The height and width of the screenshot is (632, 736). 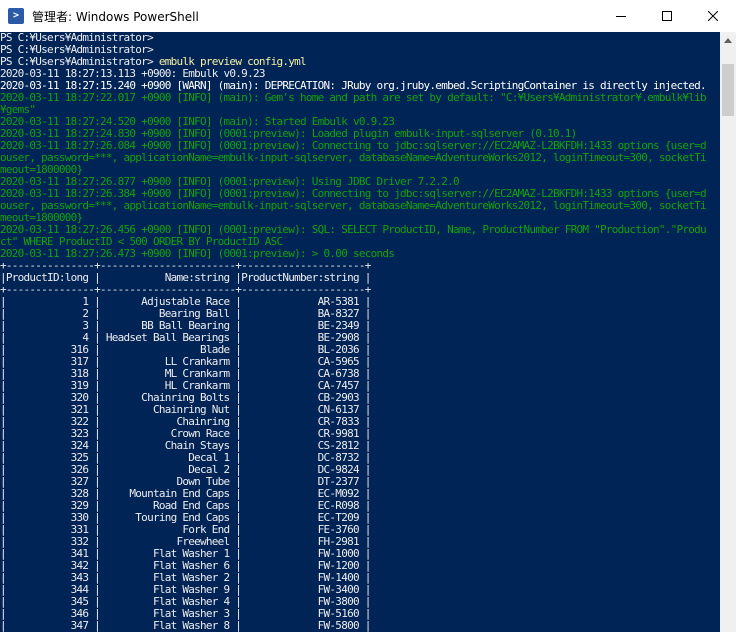 What do you see at coordinates (728, 90) in the screenshot?
I see `scrollbar-thumb` at bounding box center [728, 90].